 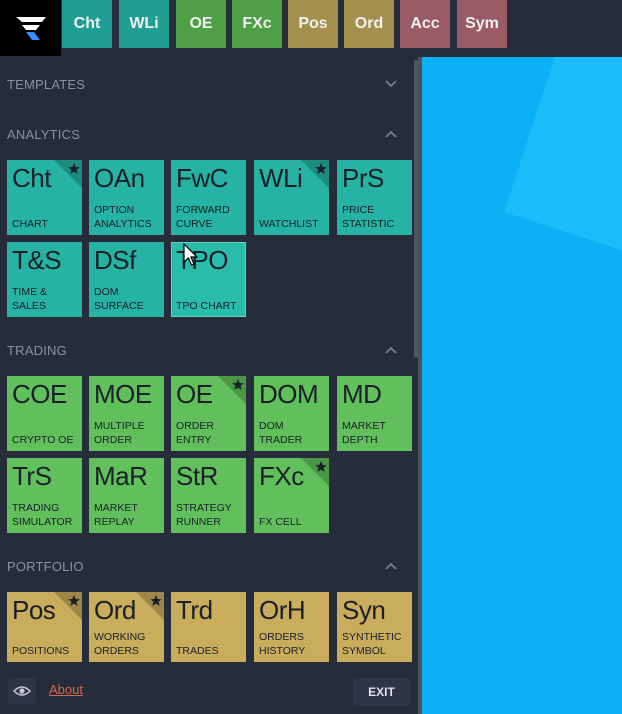 I want to click on tile-name: MULTIPLE ORDER, so click(x=119, y=433).